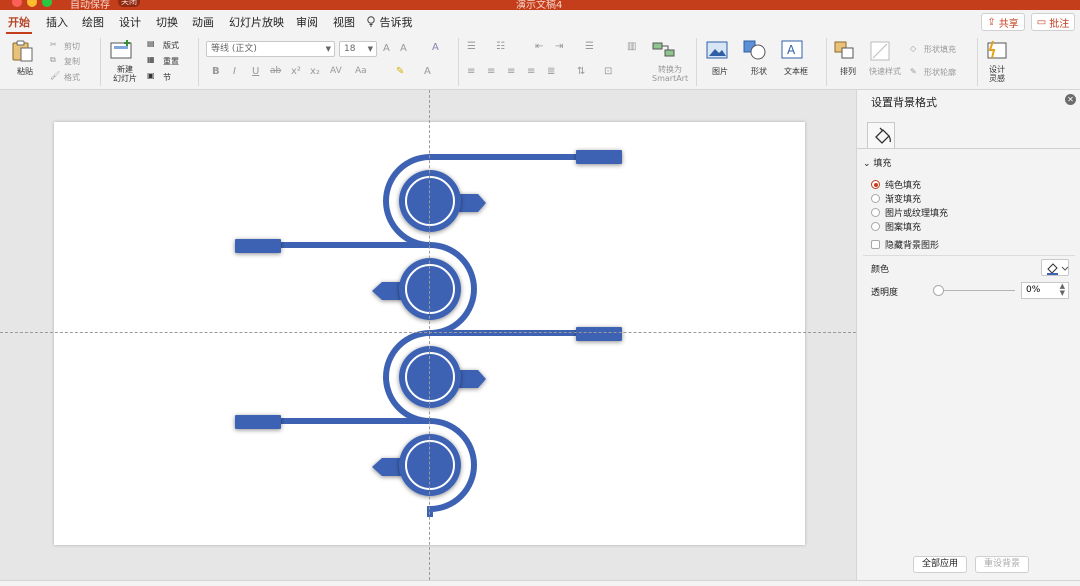 The height and width of the screenshot is (586, 1080). What do you see at coordinates (875, 212) in the screenshot?
I see `radio-picture-fill` at bounding box center [875, 212].